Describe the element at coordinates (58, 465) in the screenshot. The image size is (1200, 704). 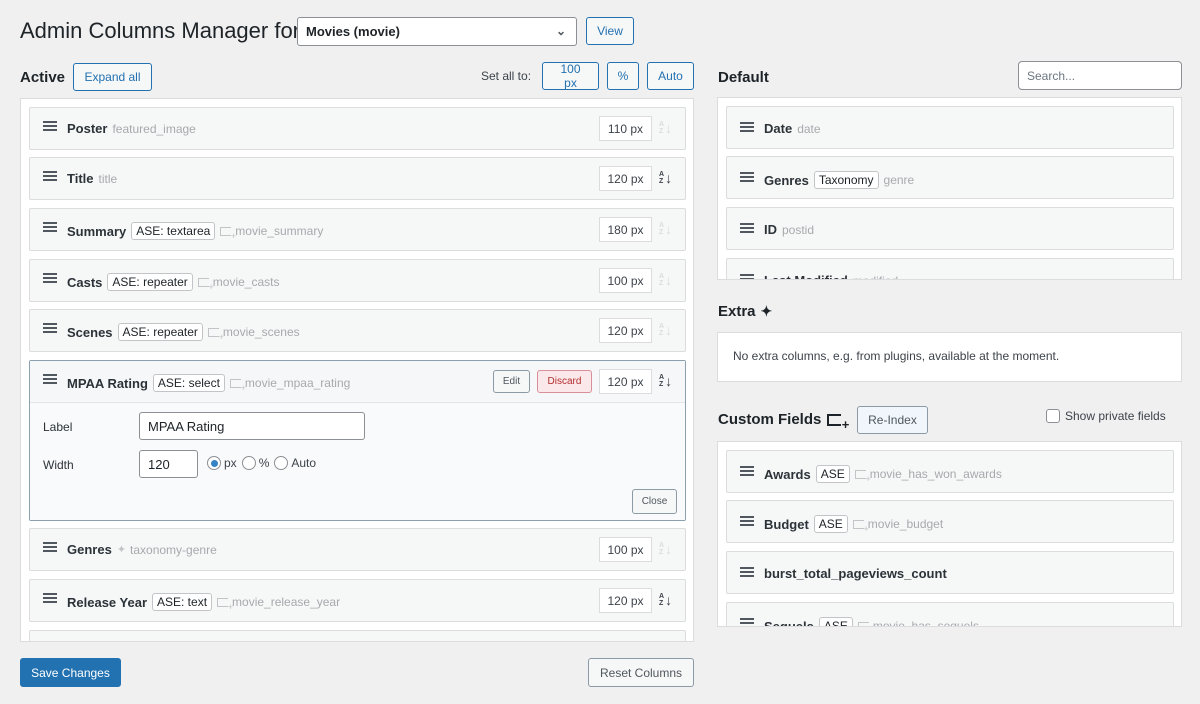
I see `width-field-label: Width` at that location.